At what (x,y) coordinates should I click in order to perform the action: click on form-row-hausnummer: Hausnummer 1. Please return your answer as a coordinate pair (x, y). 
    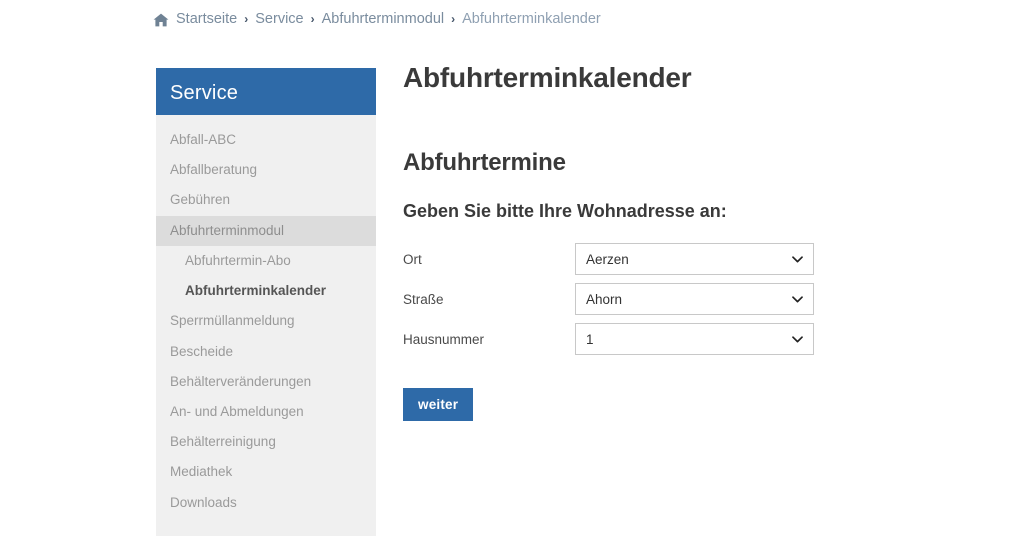
    Looking at the image, I should click on (683, 339).